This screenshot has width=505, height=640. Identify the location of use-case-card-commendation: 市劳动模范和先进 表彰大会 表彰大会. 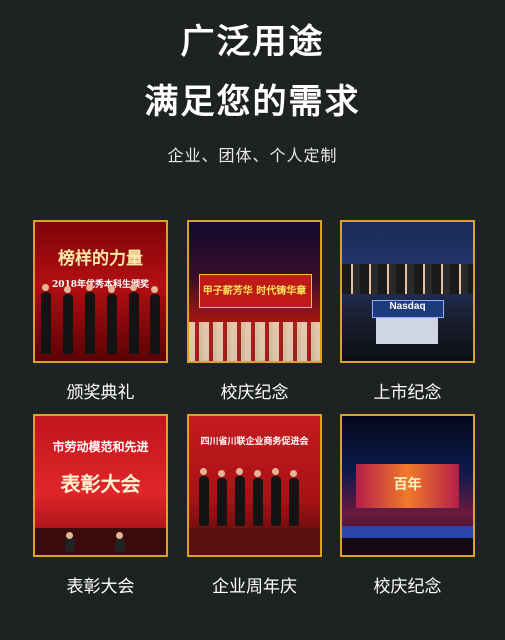
(100, 505).